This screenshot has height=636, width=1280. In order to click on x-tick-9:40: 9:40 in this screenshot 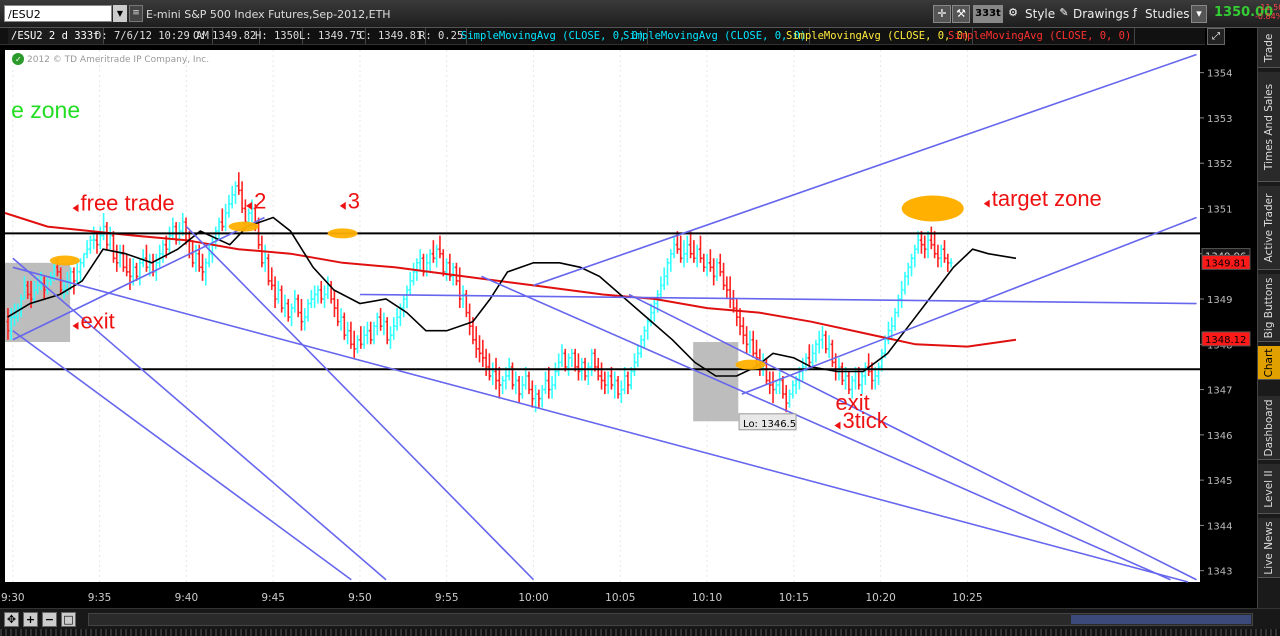, I will do `click(187, 598)`.